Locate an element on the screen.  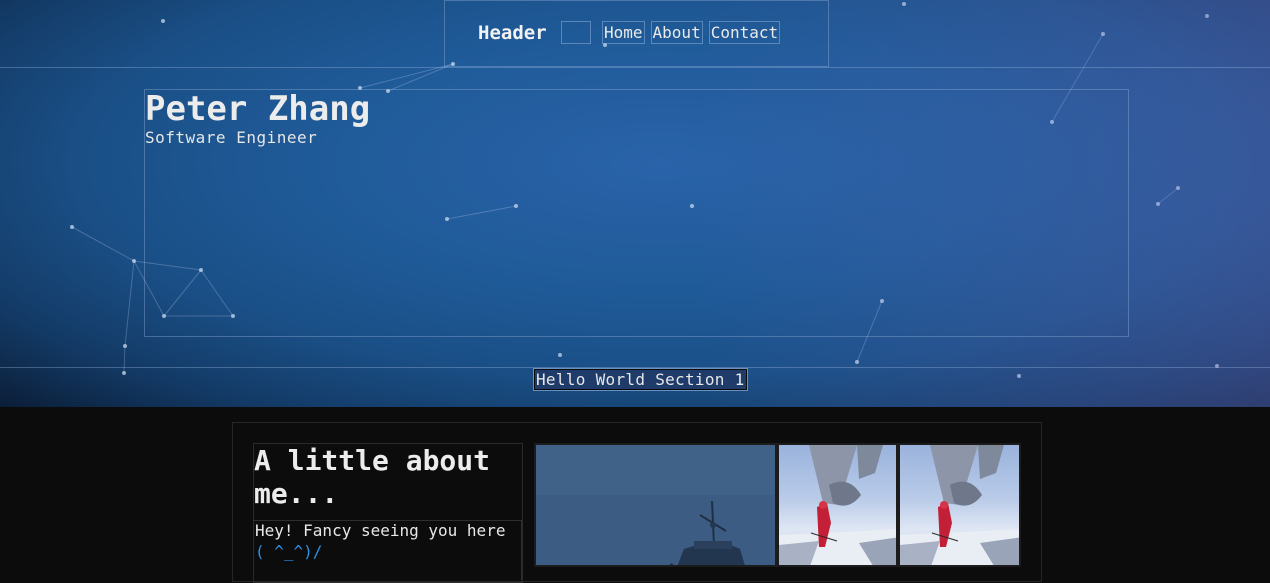
header-spacer is located at coordinates (576, 32).